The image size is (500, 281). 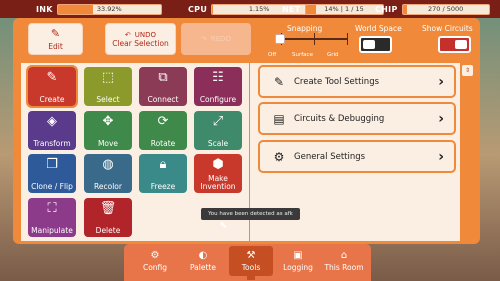 What do you see at coordinates (330, 156) in the screenshot?
I see `menu-item-label: General Settings` at bounding box center [330, 156].